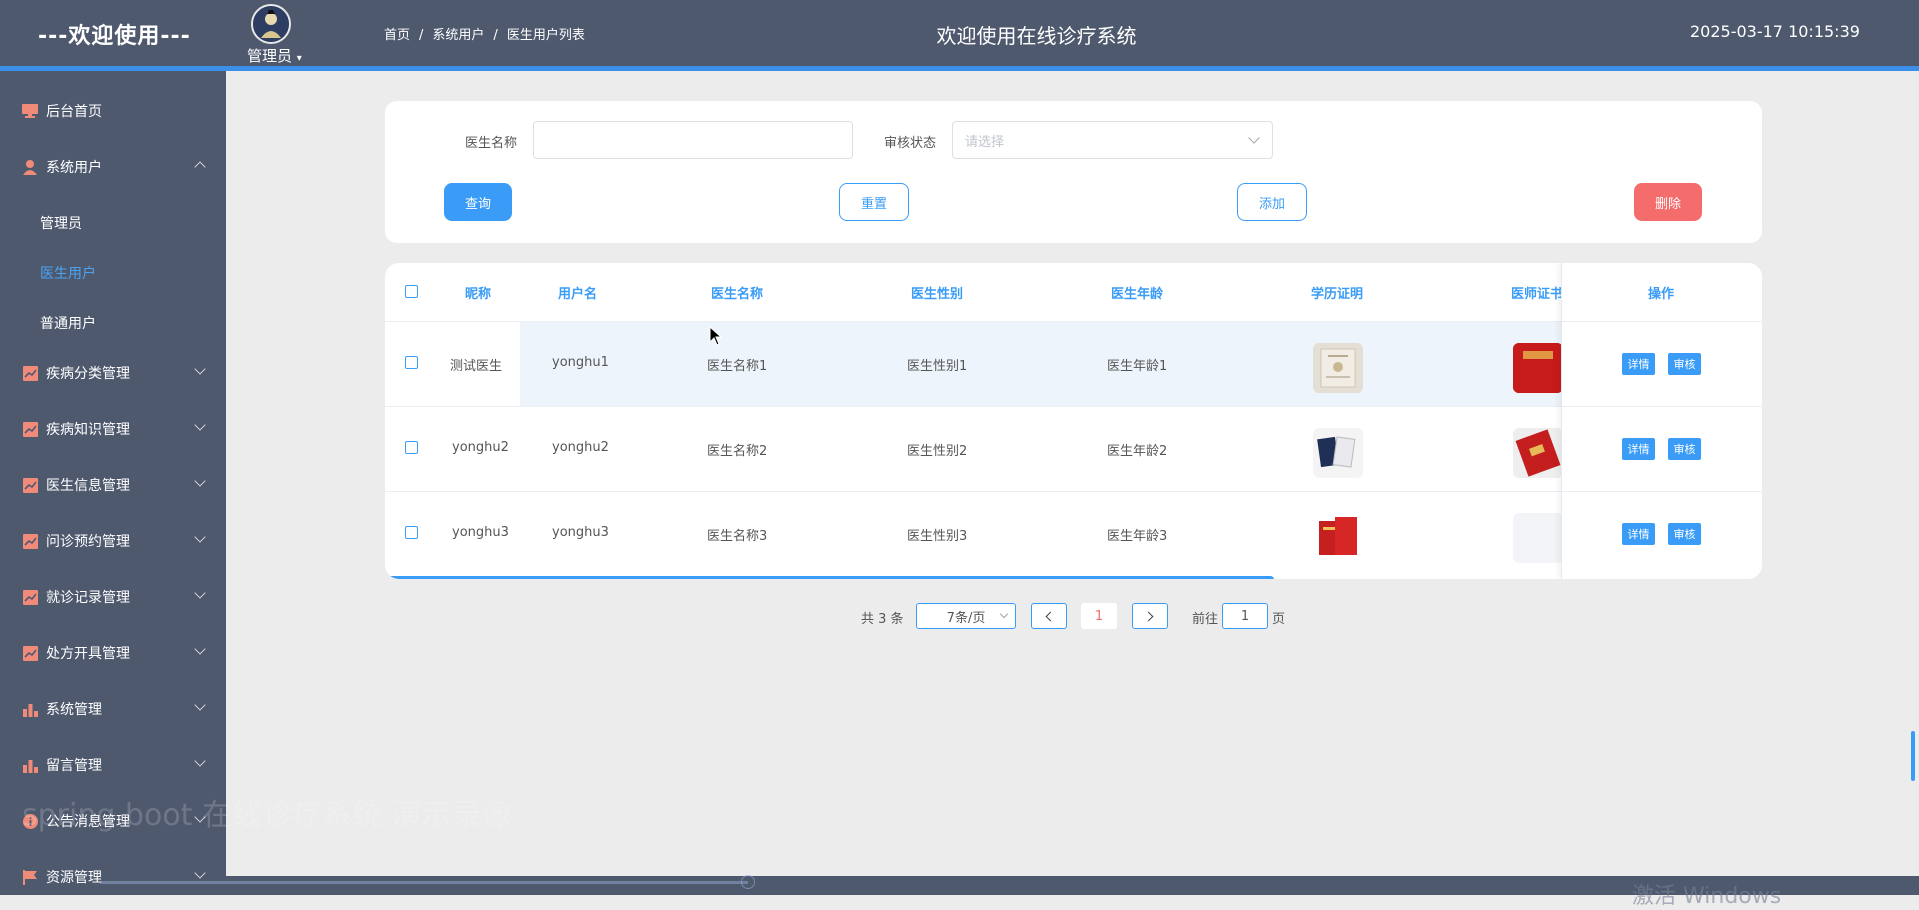 The image size is (1919, 910). I want to click on cell-username: yonghu1, so click(580, 362).